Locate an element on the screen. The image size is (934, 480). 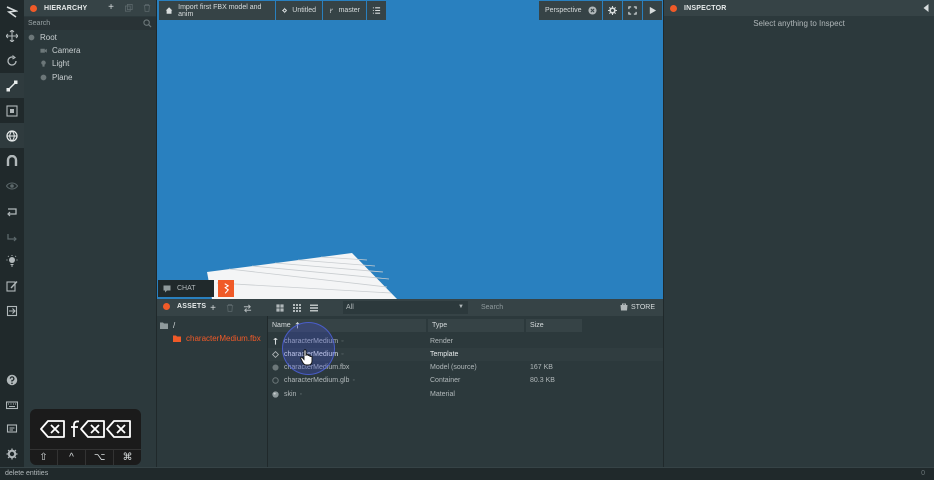
lightmapper-icon is located at coordinates (12, 260).